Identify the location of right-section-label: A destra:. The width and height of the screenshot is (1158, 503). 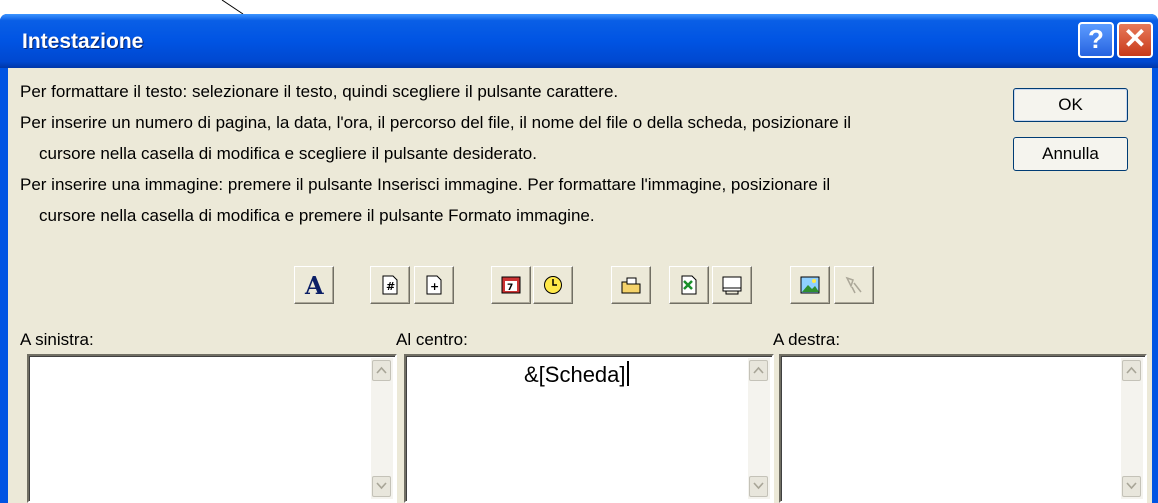
(807, 339).